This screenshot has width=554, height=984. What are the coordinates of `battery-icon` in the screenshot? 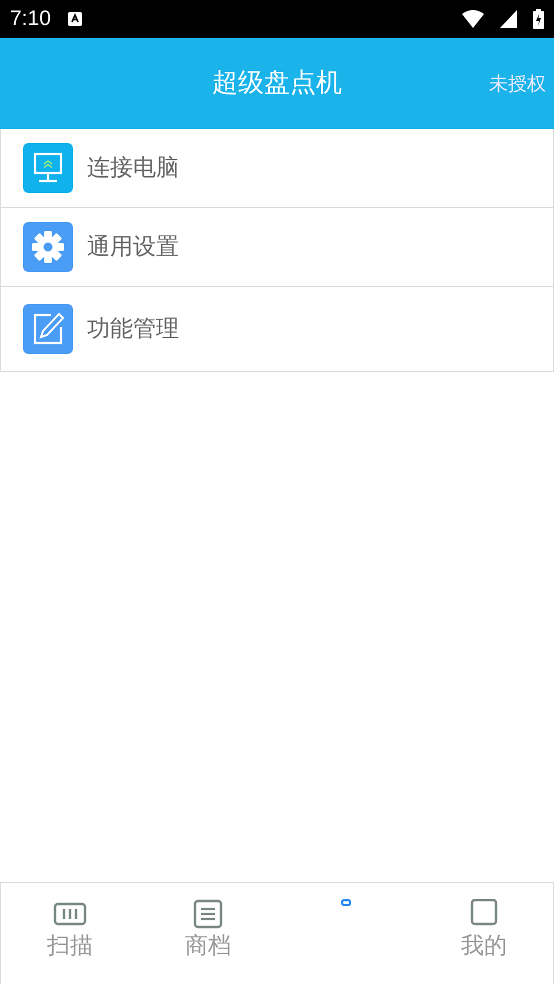 It's located at (538, 19).